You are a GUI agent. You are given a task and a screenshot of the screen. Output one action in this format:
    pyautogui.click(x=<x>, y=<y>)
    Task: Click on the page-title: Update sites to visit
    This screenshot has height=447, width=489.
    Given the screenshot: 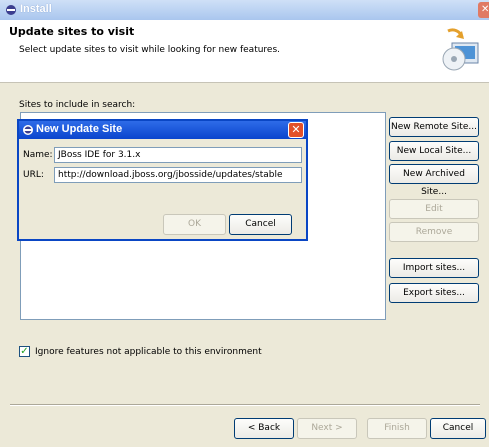 What is the action you would take?
    pyautogui.click(x=72, y=31)
    